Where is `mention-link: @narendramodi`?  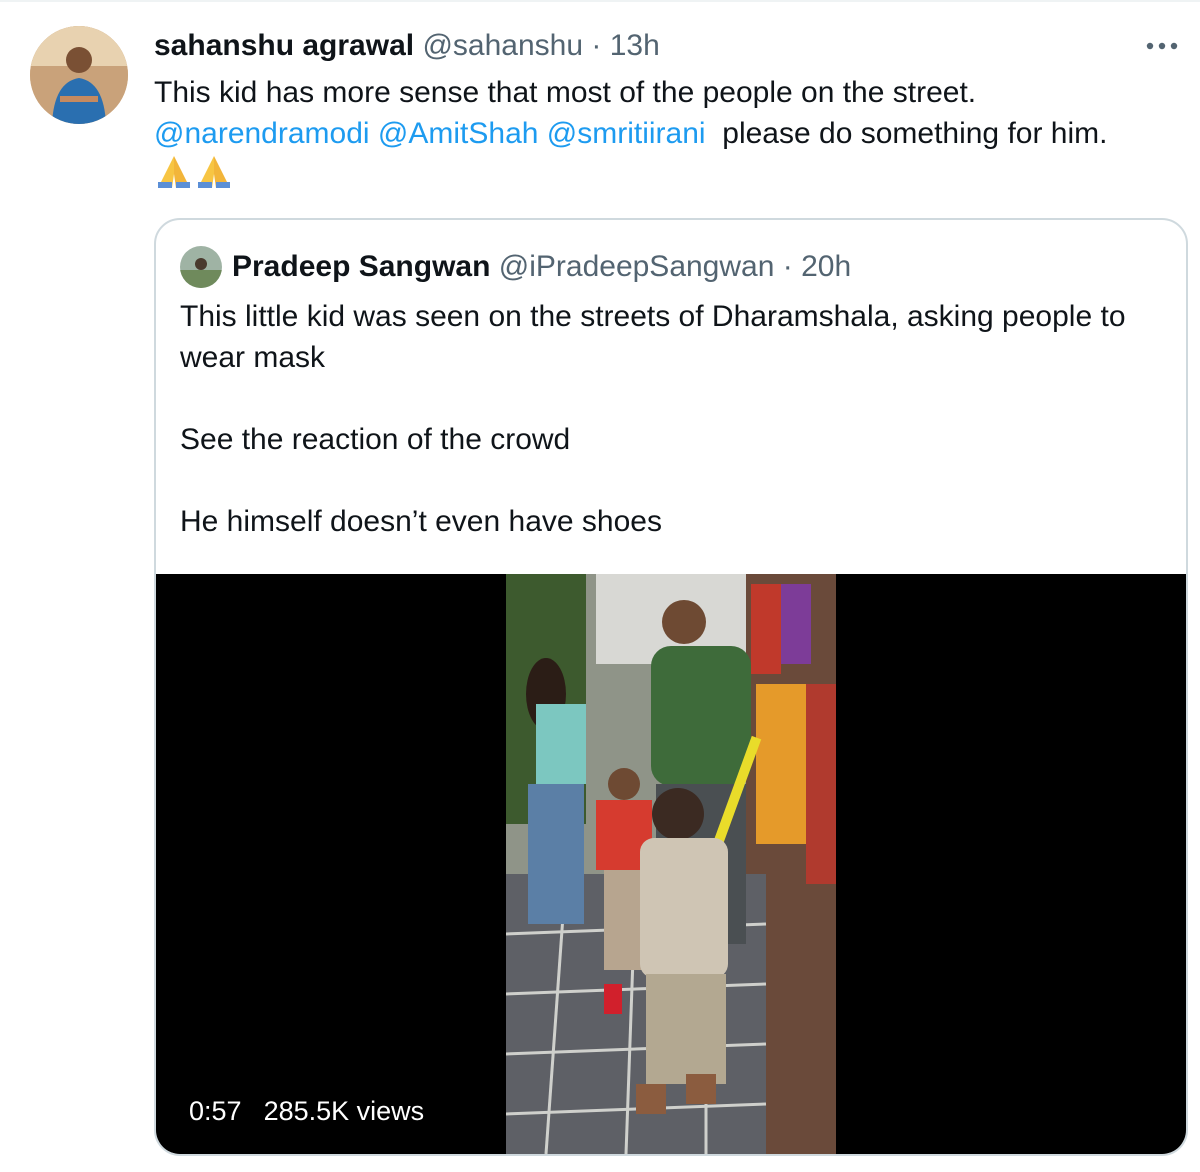 mention-link: @narendramodi is located at coordinates (262, 133).